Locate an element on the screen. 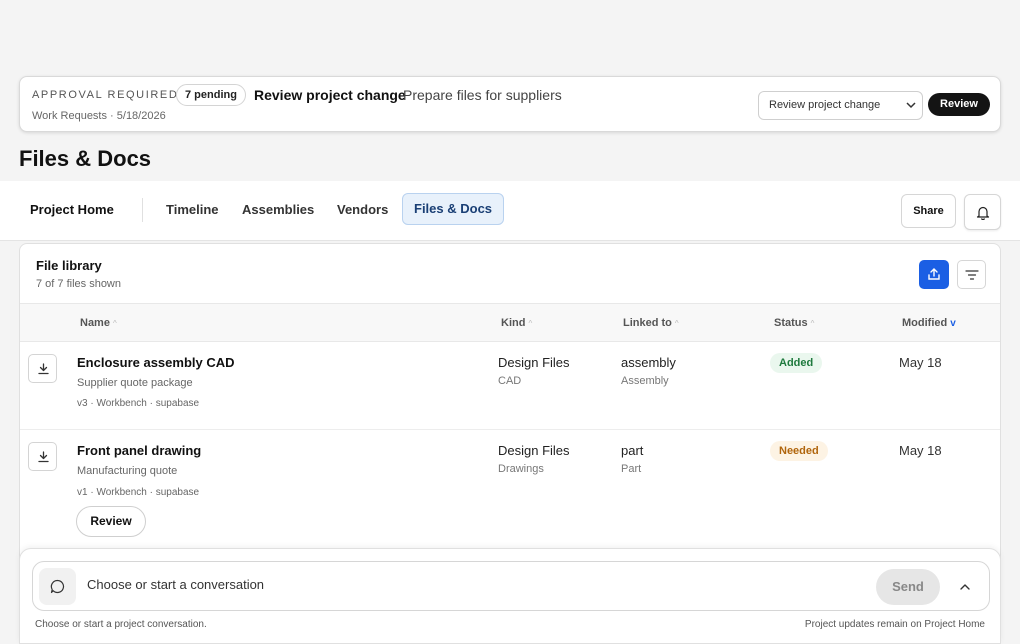 The height and width of the screenshot is (644, 1020). row-review-button: Review is located at coordinates (111, 521).